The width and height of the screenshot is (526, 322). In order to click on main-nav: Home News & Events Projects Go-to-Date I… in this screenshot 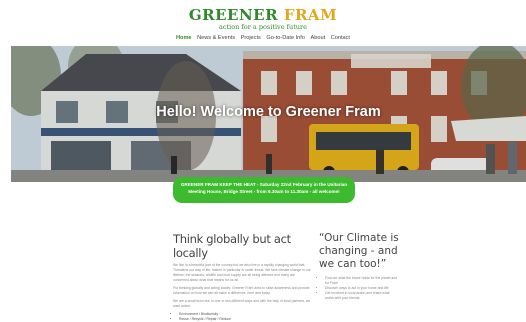, I will do `click(263, 38)`.